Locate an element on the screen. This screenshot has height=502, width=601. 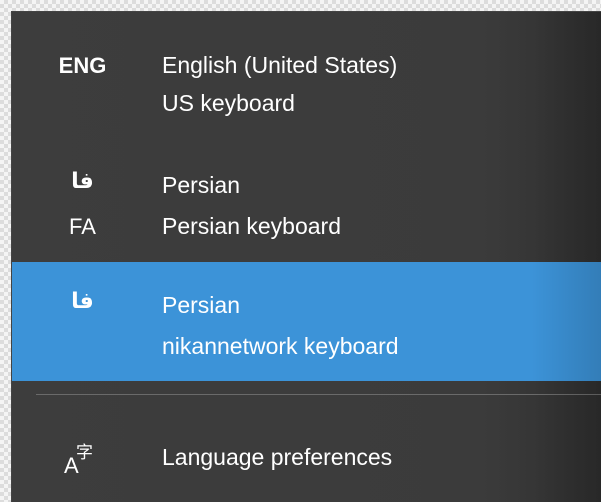
language-name: English (United States) is located at coordinates (280, 65).